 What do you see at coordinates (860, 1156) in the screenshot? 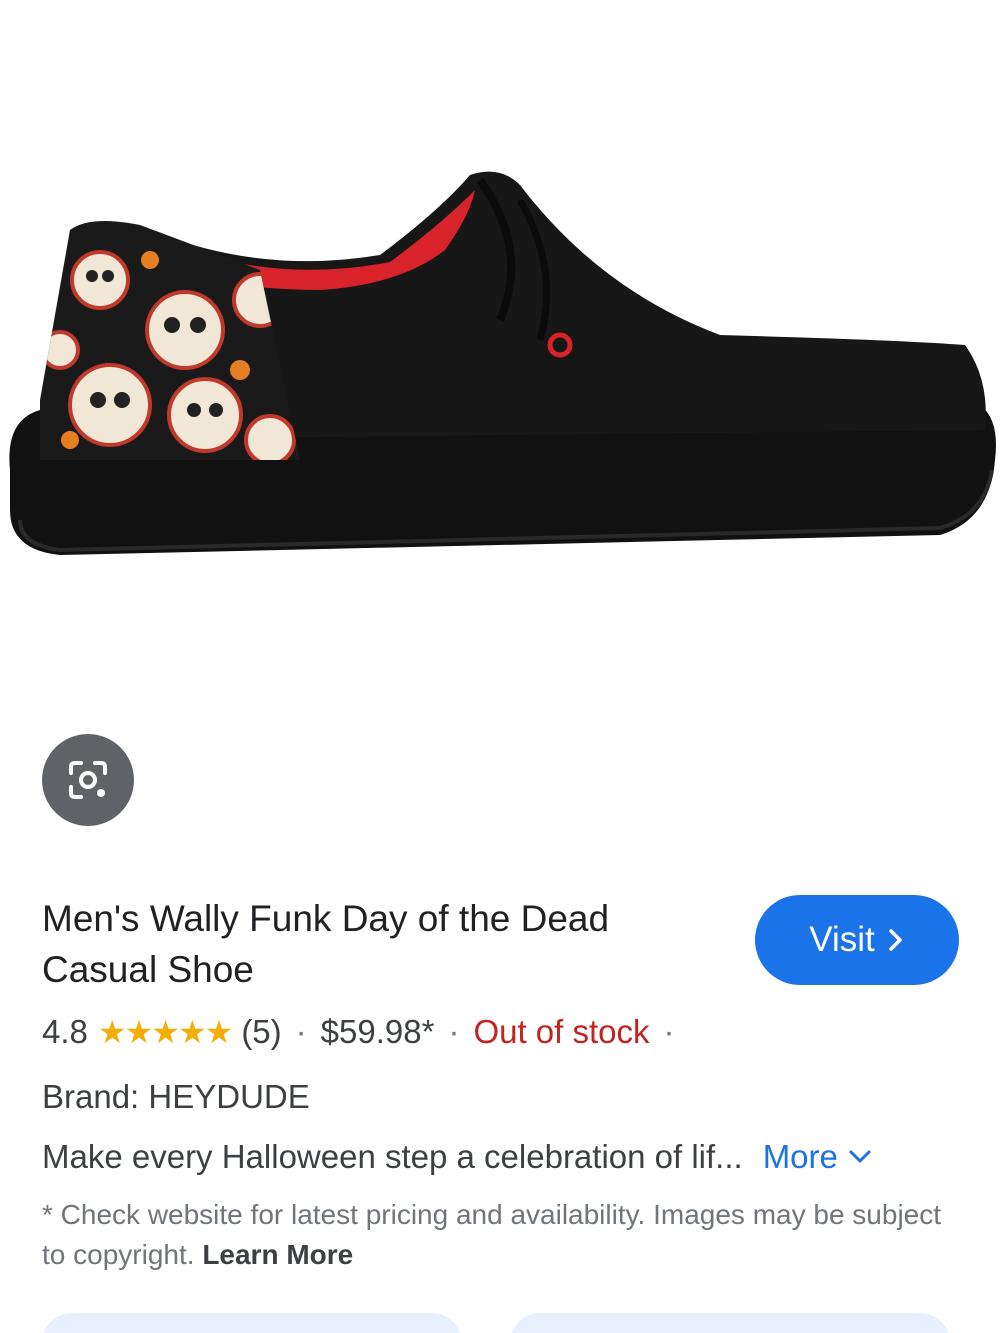
I see `chevron-down-icon` at bounding box center [860, 1156].